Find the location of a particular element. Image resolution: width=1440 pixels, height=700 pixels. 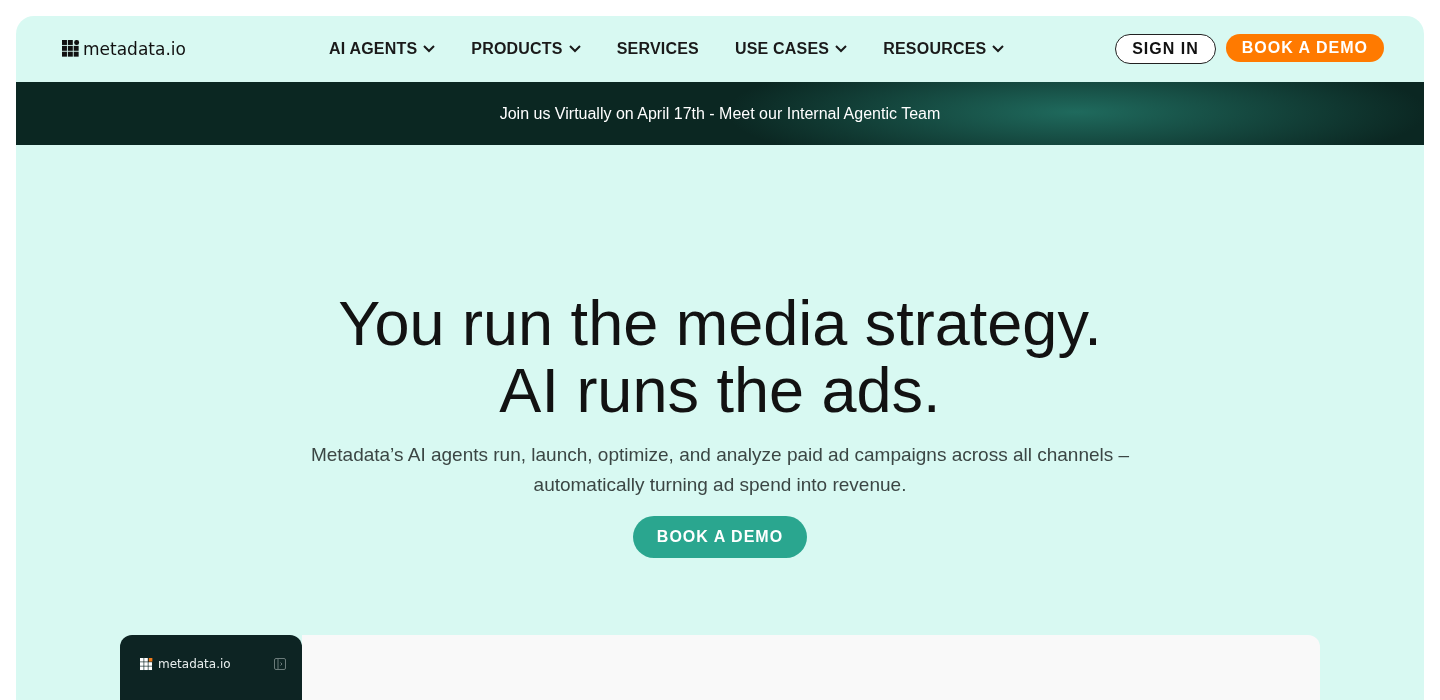

sidebar-toggle-icon is located at coordinates (280, 664).